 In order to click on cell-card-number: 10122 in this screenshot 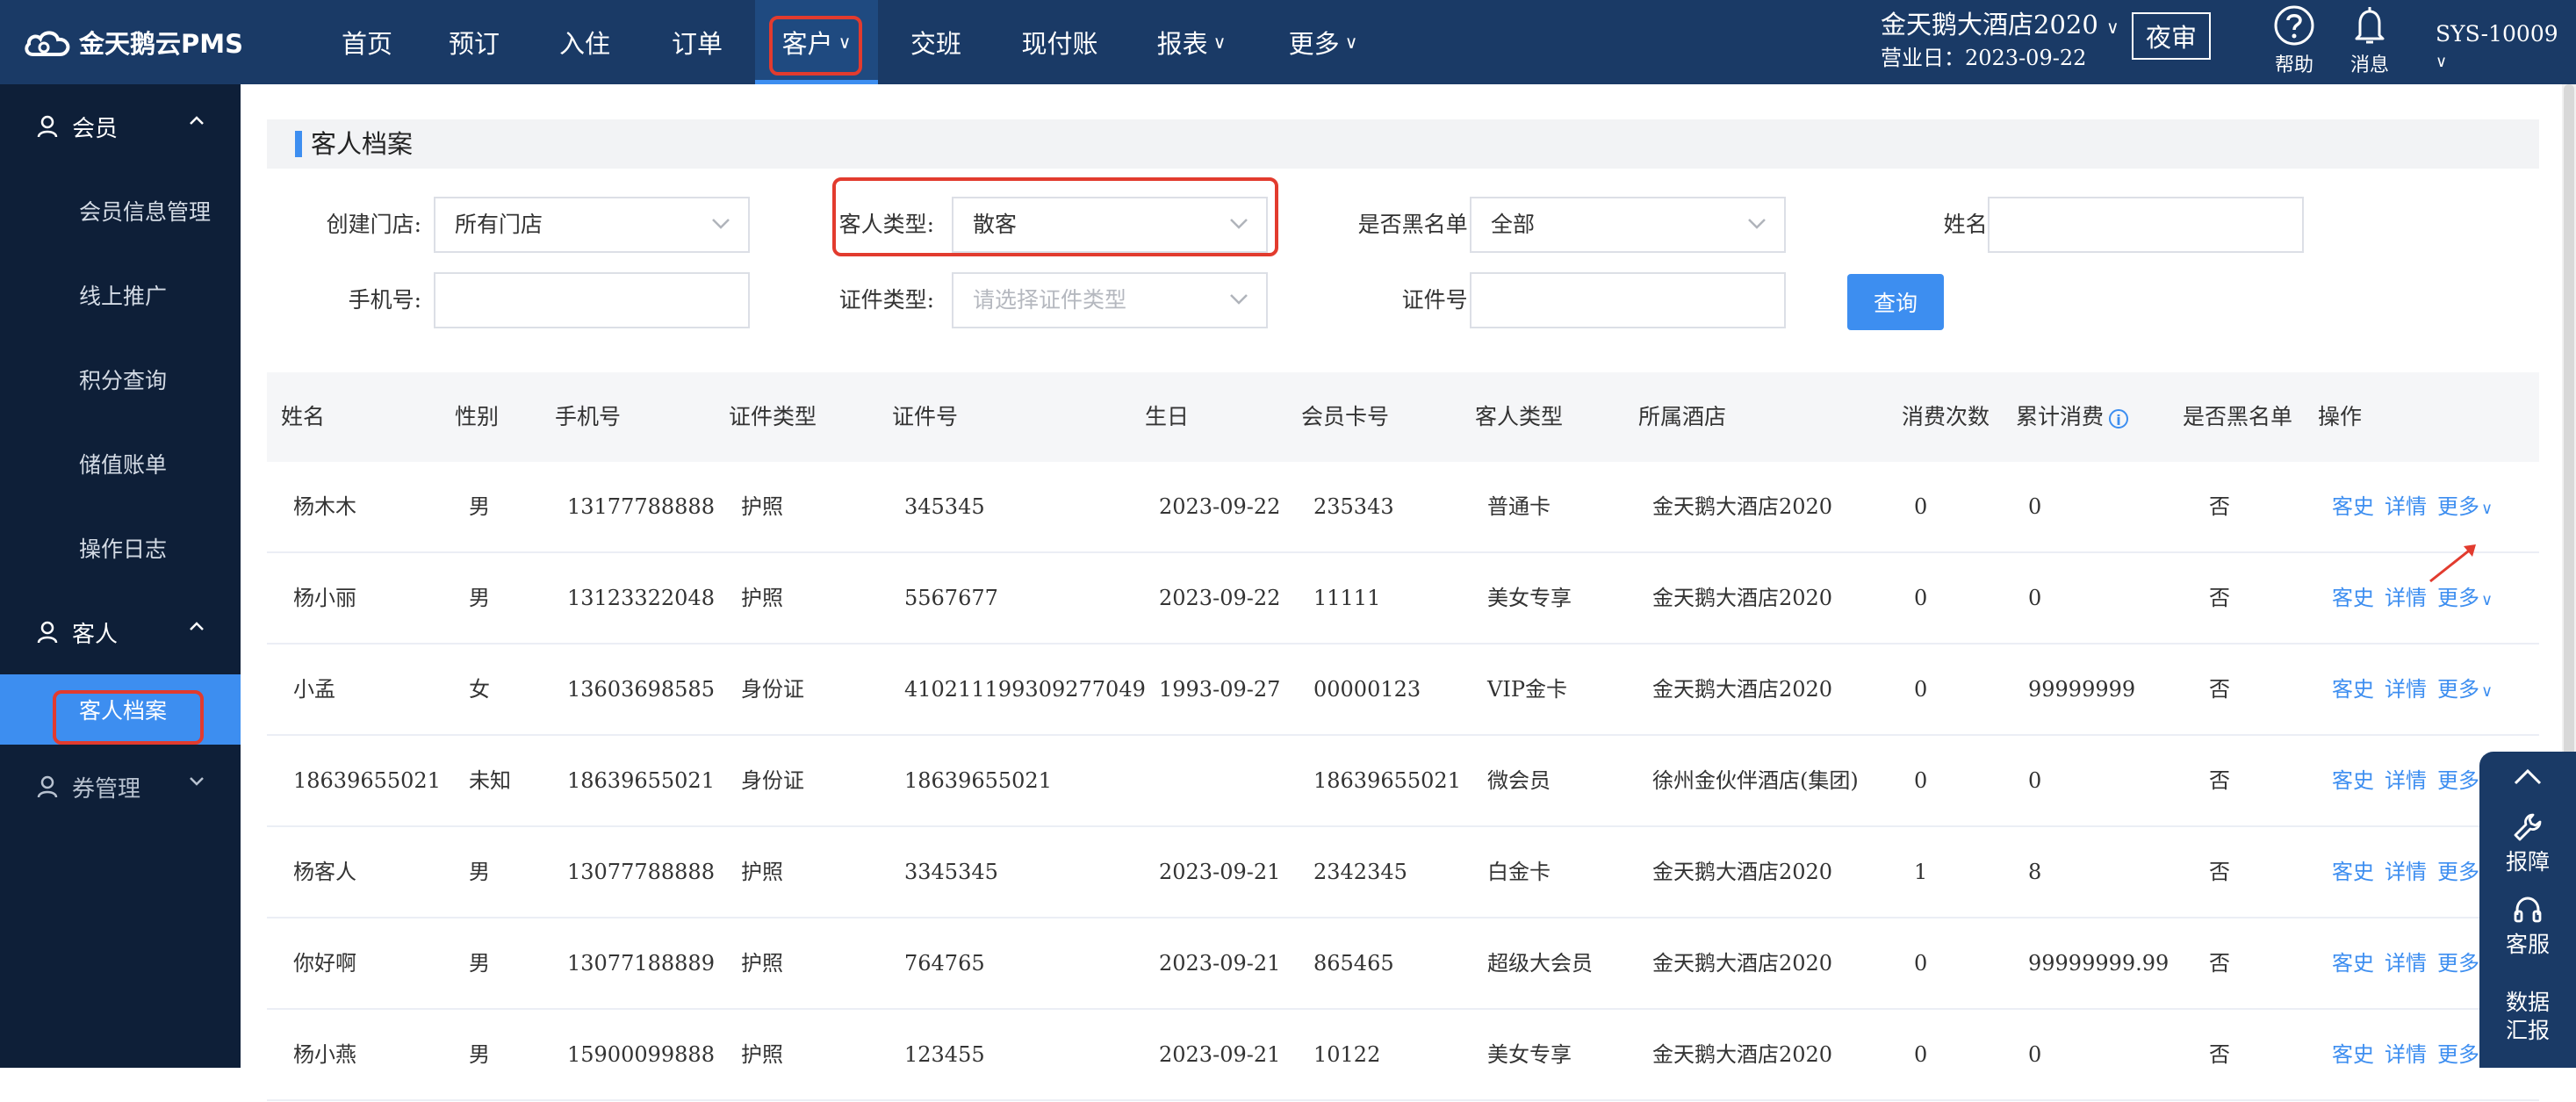, I will do `click(1347, 1054)`.